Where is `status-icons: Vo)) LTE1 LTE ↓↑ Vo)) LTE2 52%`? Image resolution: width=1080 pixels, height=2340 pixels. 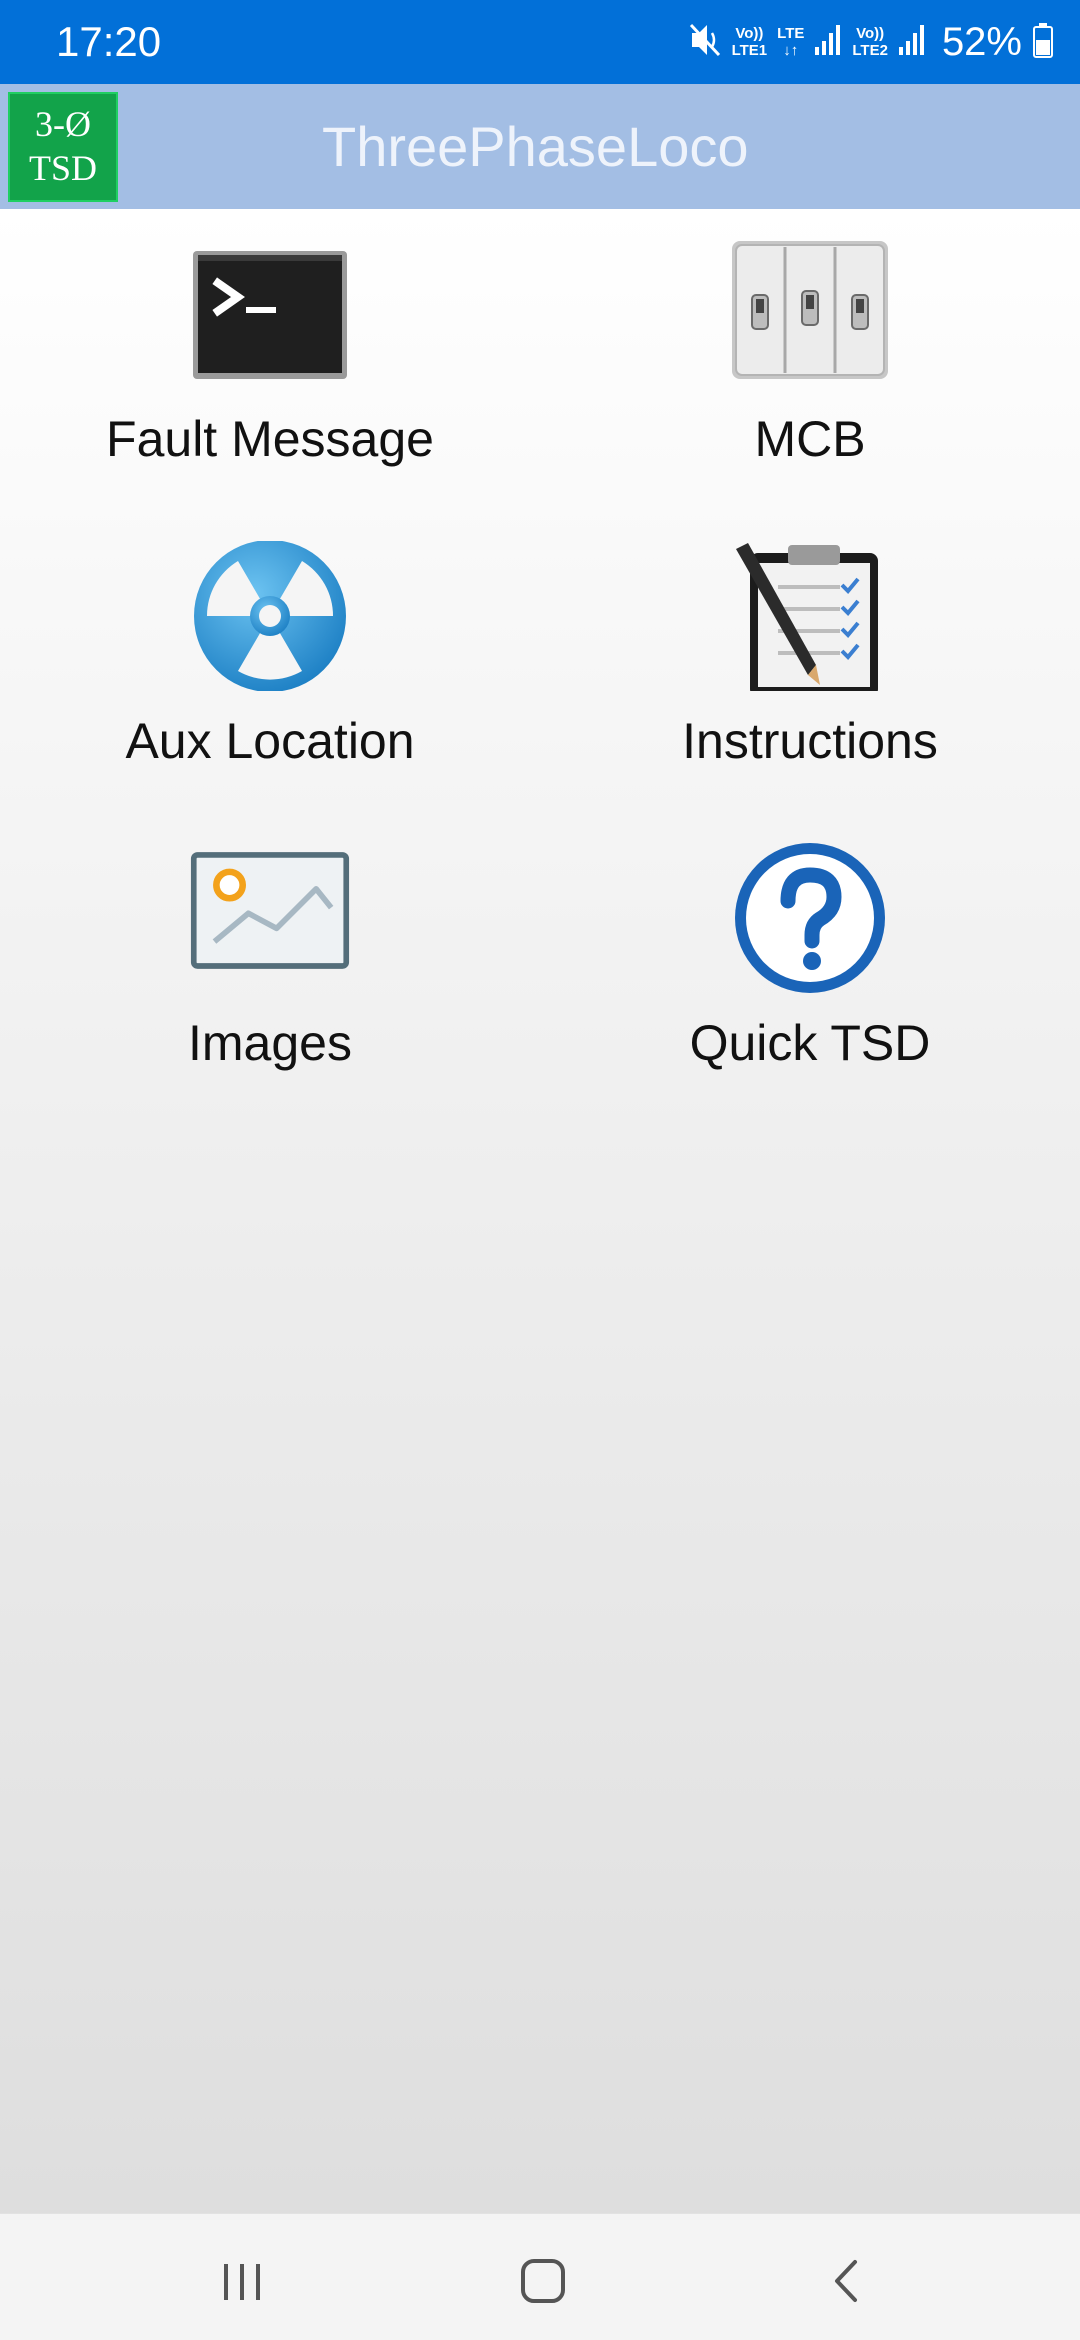 status-icons: Vo)) LTE1 LTE ↓↑ Vo)) LTE2 52% is located at coordinates (871, 42).